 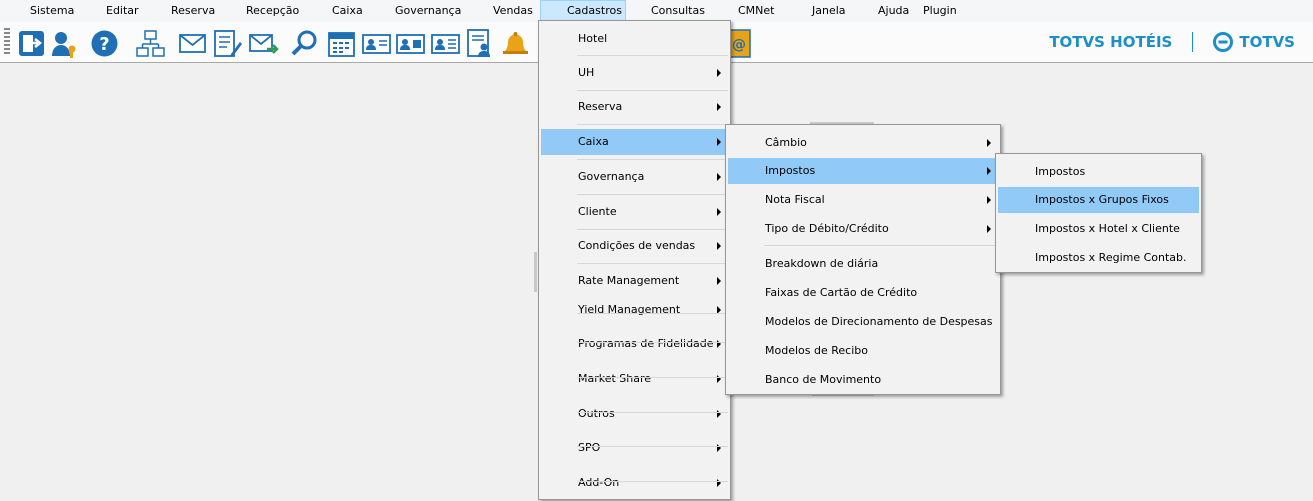 I want to click on menu-item-governanca: Governança, so click(x=634, y=177).